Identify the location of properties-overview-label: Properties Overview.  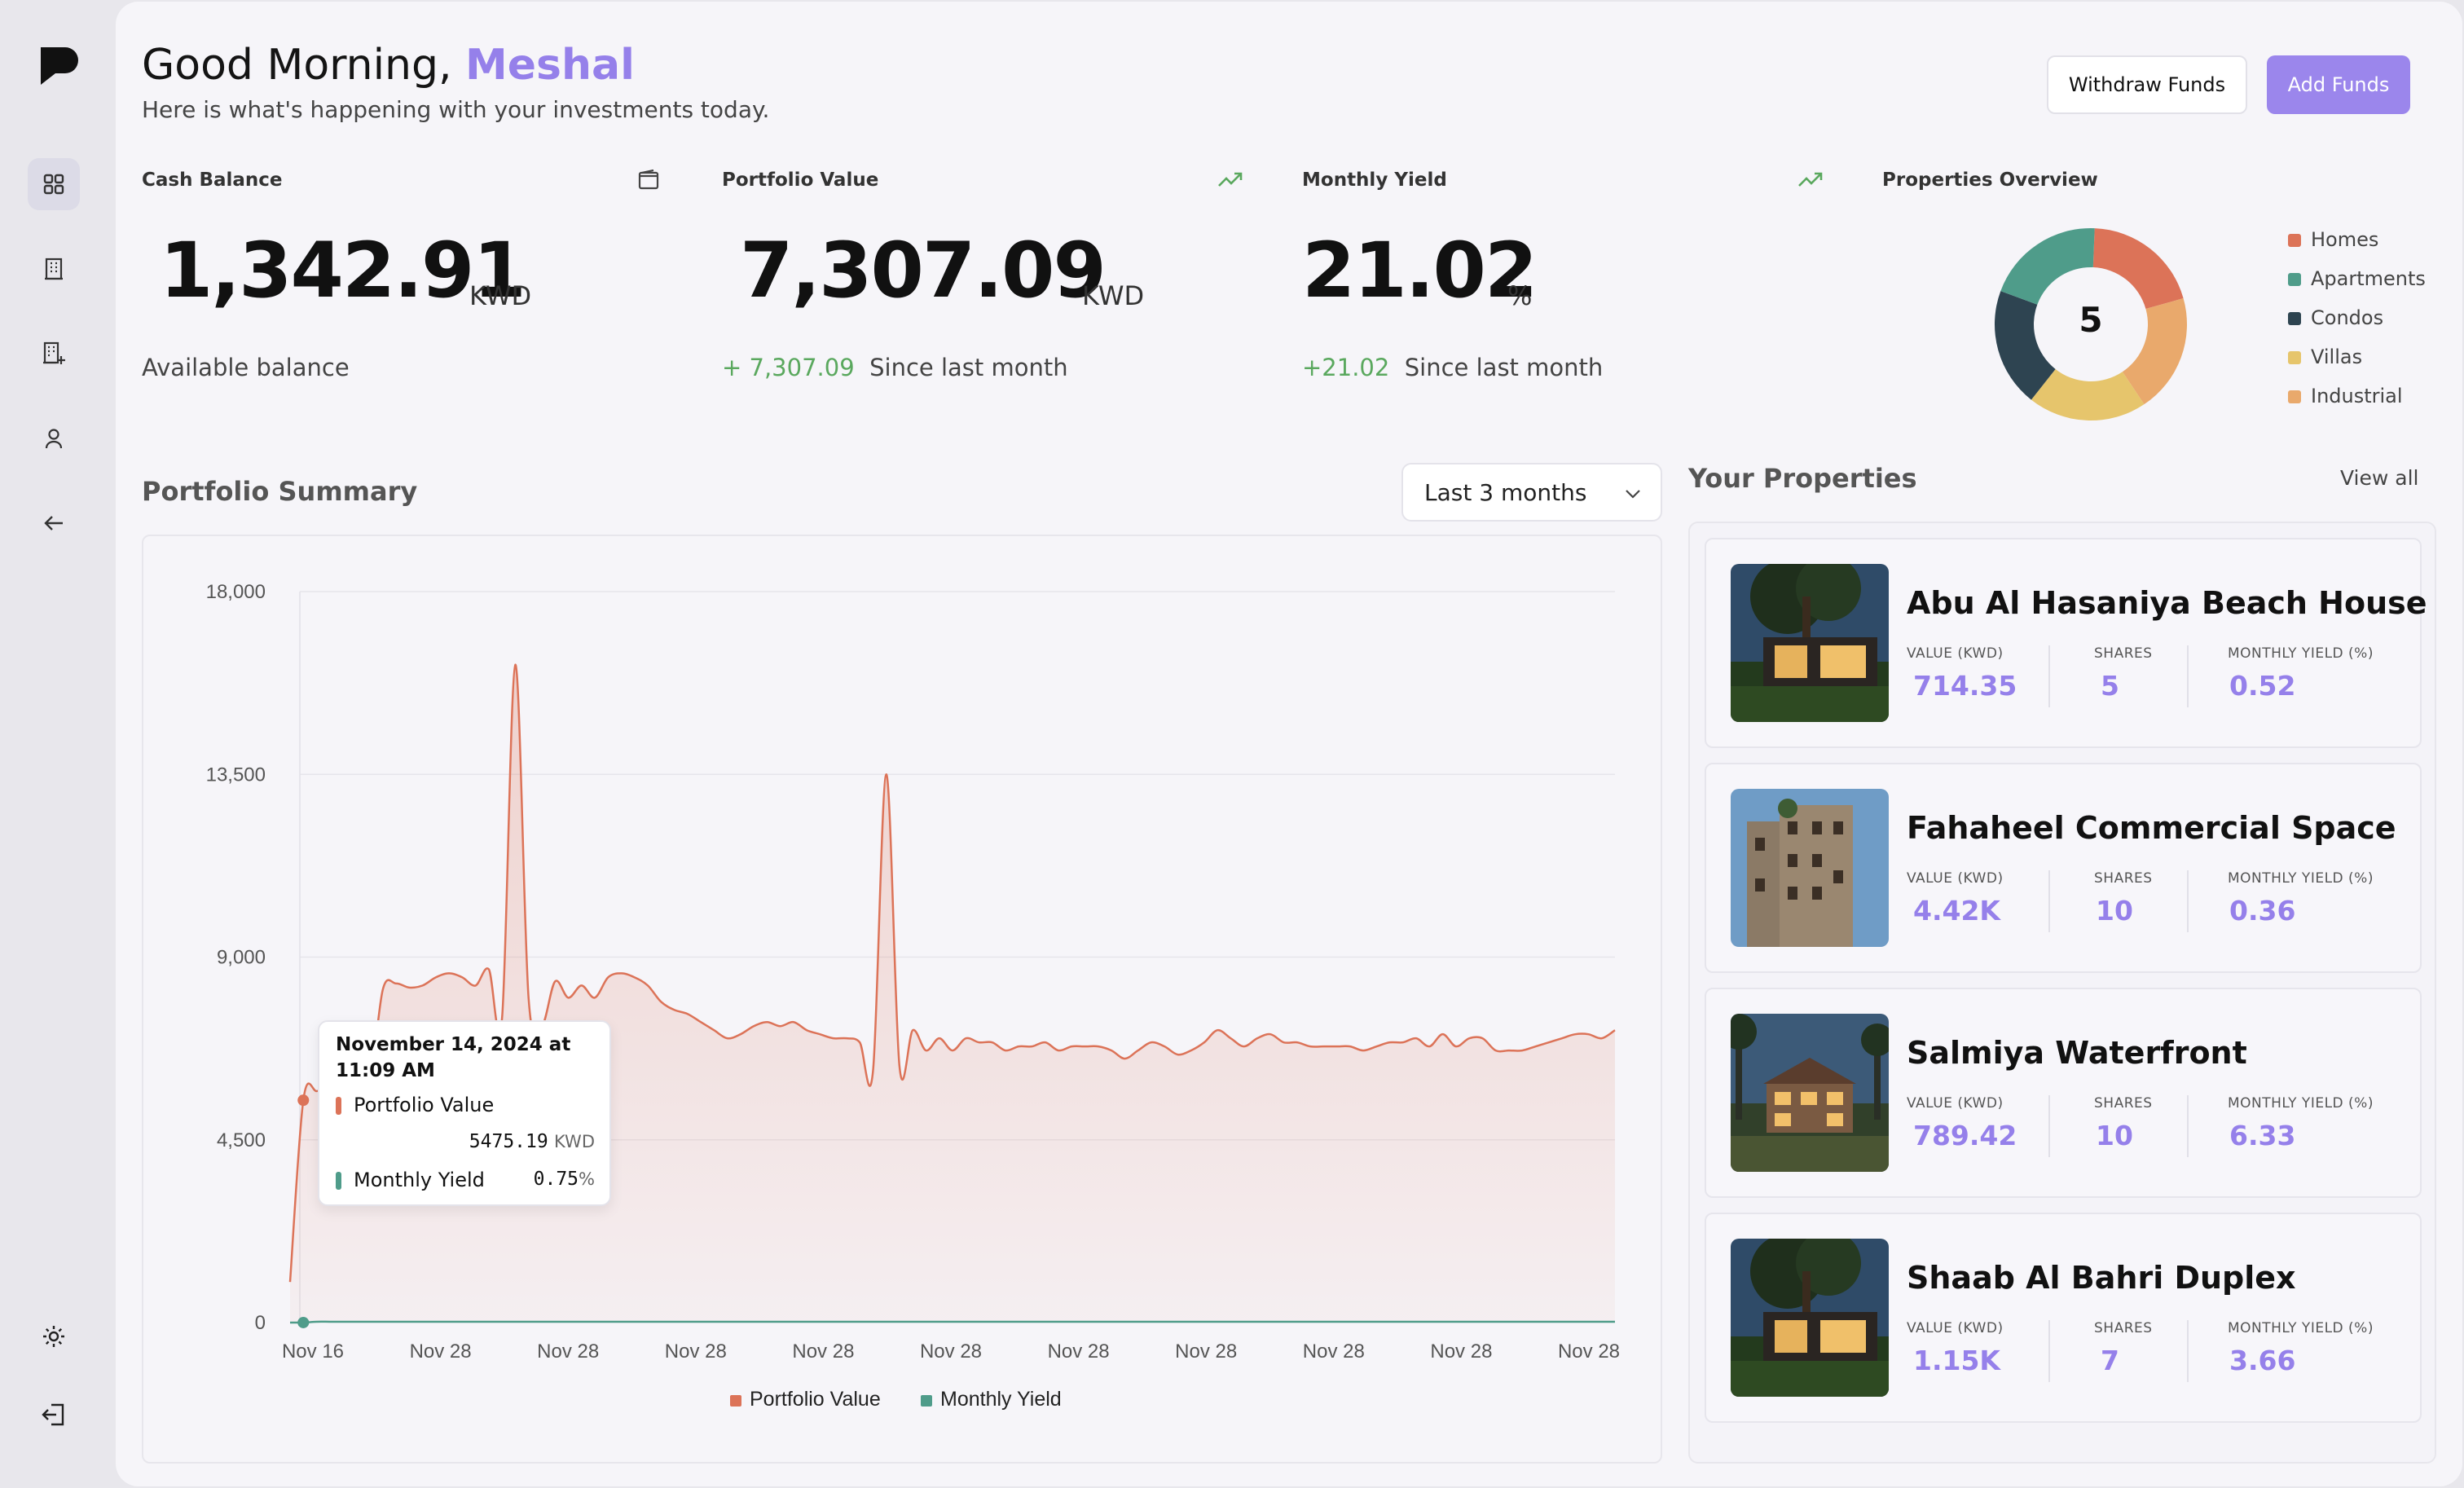
(1990, 180).